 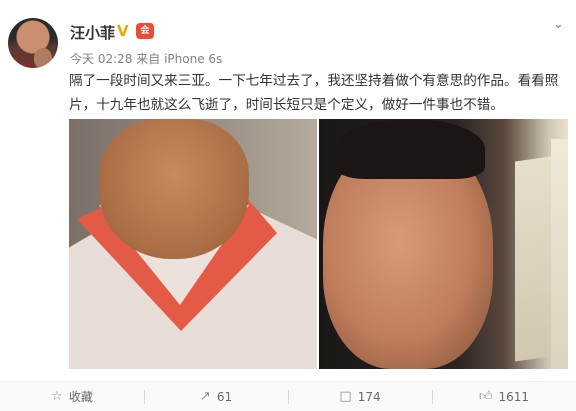 I want to click on comment-count: 174, so click(x=369, y=396).